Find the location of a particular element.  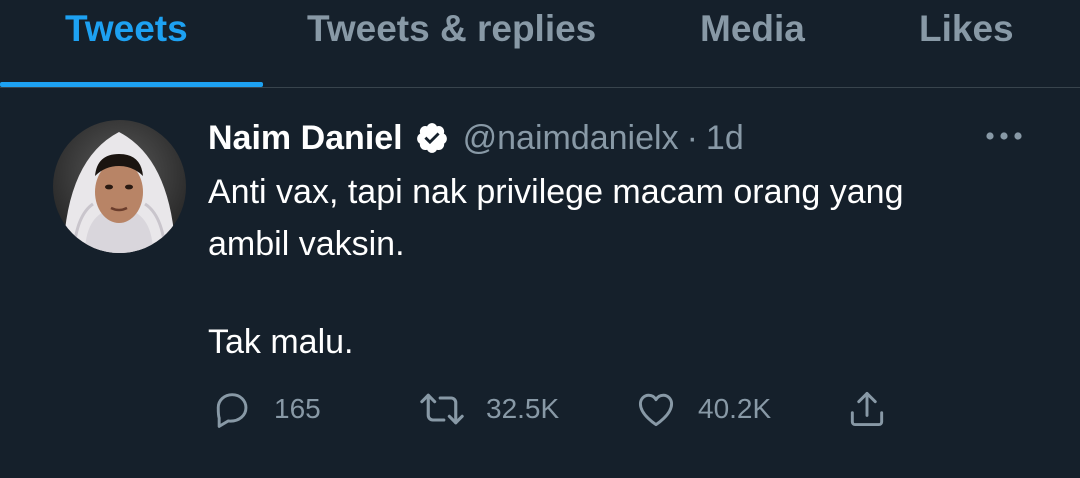

more-dots-icon is located at coordinates (1004, 136).